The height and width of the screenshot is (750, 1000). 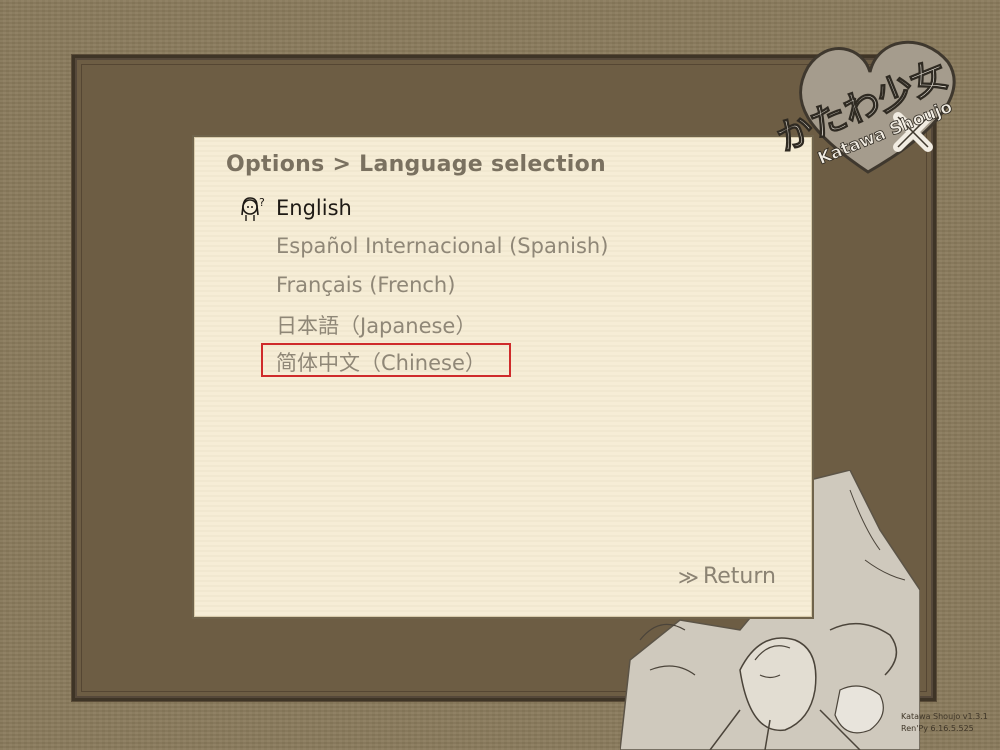 What do you see at coordinates (416, 164) in the screenshot?
I see `page-title: Options > Language selection` at bounding box center [416, 164].